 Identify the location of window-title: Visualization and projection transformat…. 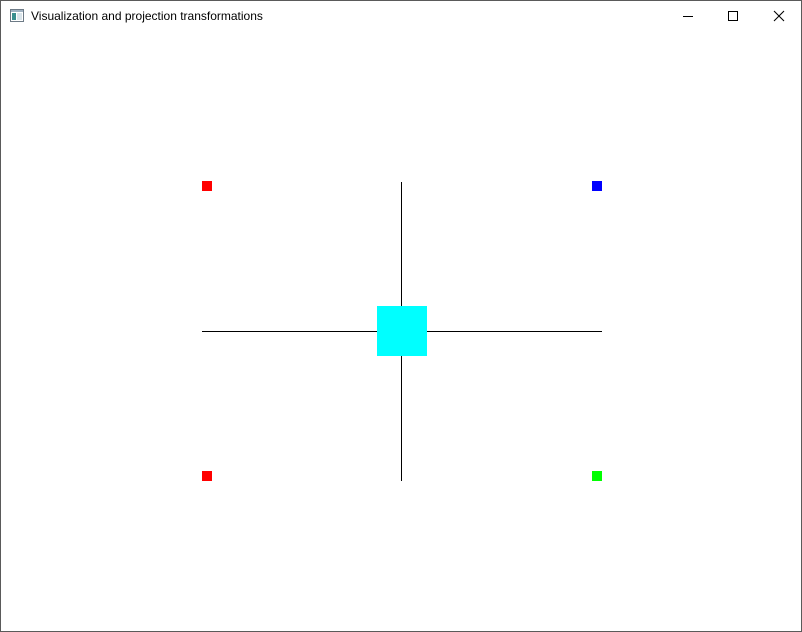
(147, 16).